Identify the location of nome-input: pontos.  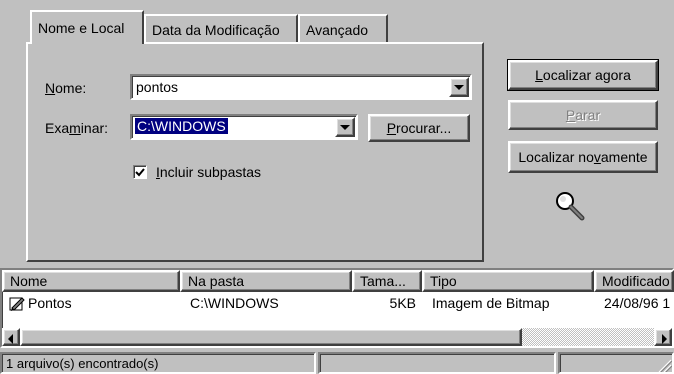
(157, 87).